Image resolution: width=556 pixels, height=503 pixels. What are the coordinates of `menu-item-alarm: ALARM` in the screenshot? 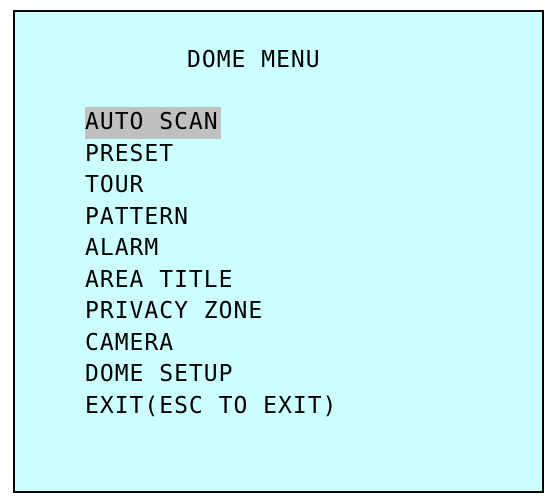 It's located at (123, 249).